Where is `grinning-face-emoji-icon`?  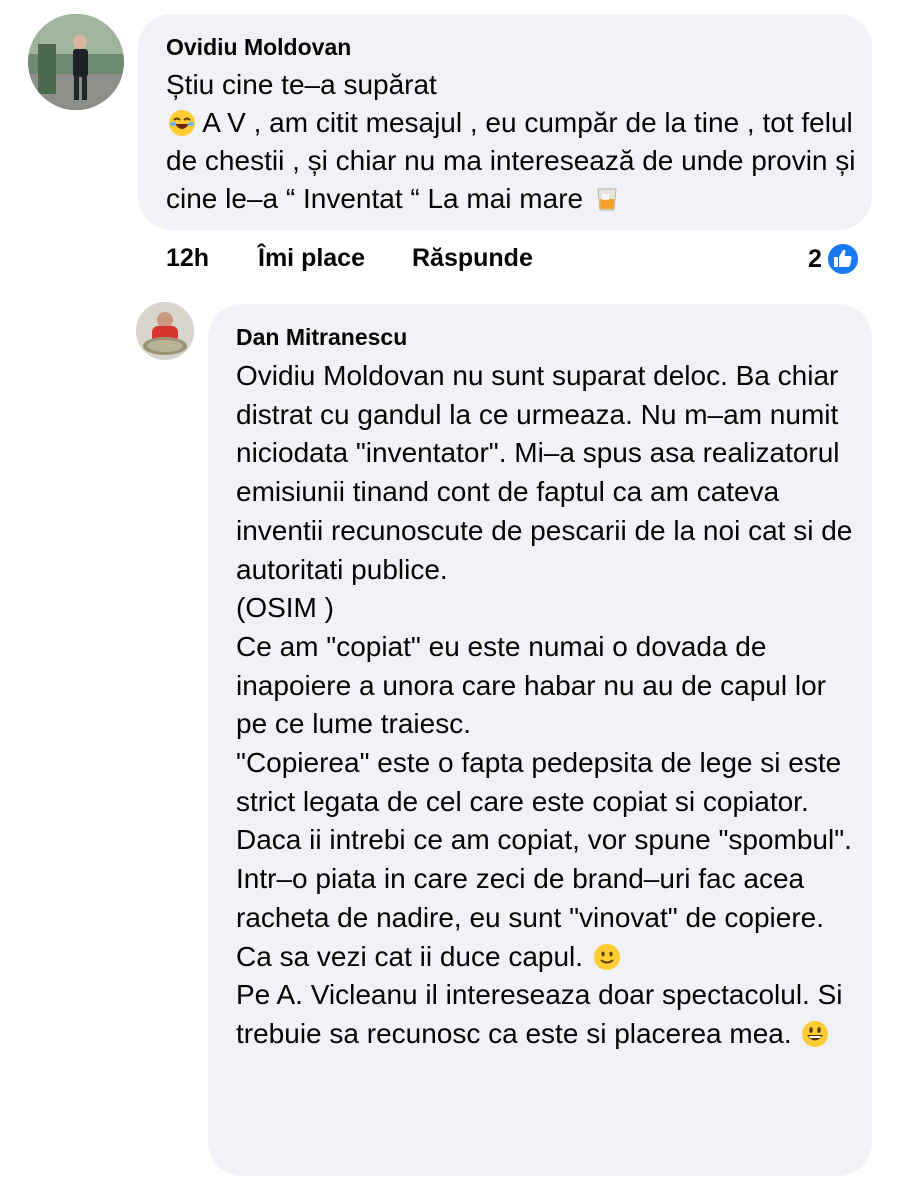 grinning-face-emoji-icon is located at coordinates (815, 1033).